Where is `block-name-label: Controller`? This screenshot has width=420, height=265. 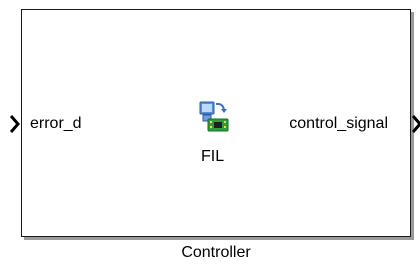 block-name-label: Controller is located at coordinates (210, 253).